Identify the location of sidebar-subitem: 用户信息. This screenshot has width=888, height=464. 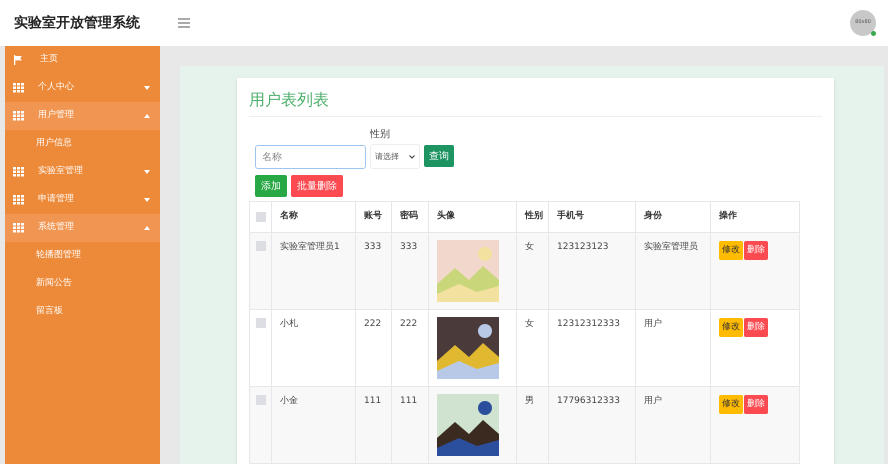
(82, 144).